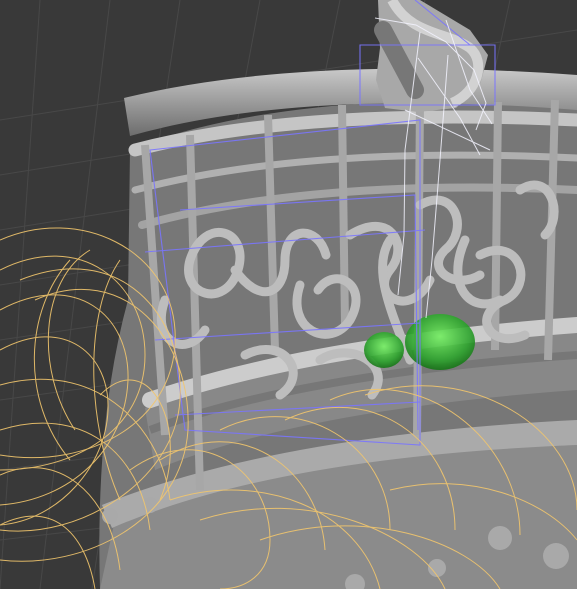 Image resolution: width=577 pixels, height=589 pixels. Describe the element at coordinates (440, 342) in the screenshot. I see `right-foot-ik-handle` at that location.